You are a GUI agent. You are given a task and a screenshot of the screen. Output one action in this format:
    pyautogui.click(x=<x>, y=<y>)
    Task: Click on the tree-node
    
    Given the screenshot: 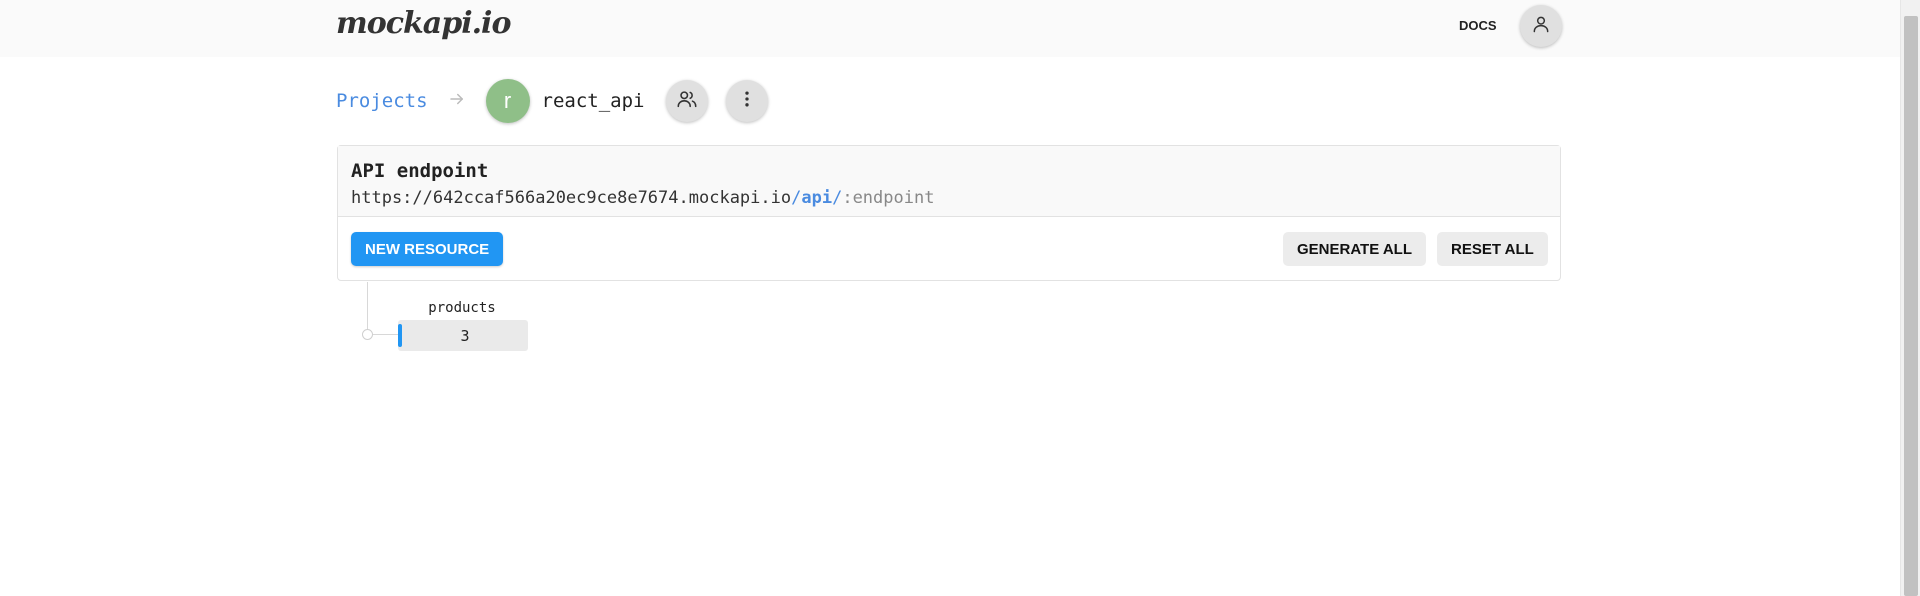 What is the action you would take?
    pyautogui.click(x=367, y=334)
    